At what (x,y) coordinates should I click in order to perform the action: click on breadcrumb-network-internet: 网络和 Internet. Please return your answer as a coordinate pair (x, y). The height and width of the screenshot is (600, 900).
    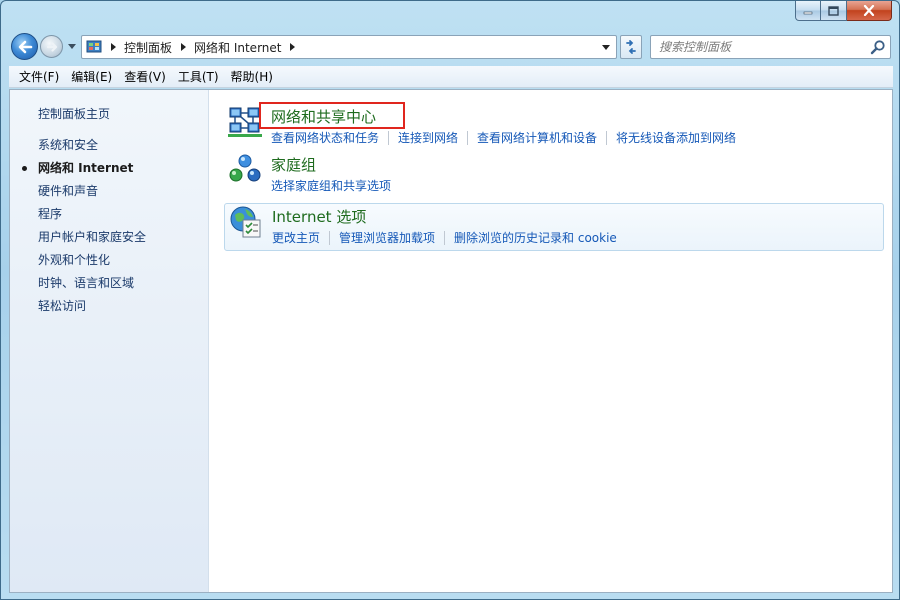
    Looking at the image, I should click on (237, 47).